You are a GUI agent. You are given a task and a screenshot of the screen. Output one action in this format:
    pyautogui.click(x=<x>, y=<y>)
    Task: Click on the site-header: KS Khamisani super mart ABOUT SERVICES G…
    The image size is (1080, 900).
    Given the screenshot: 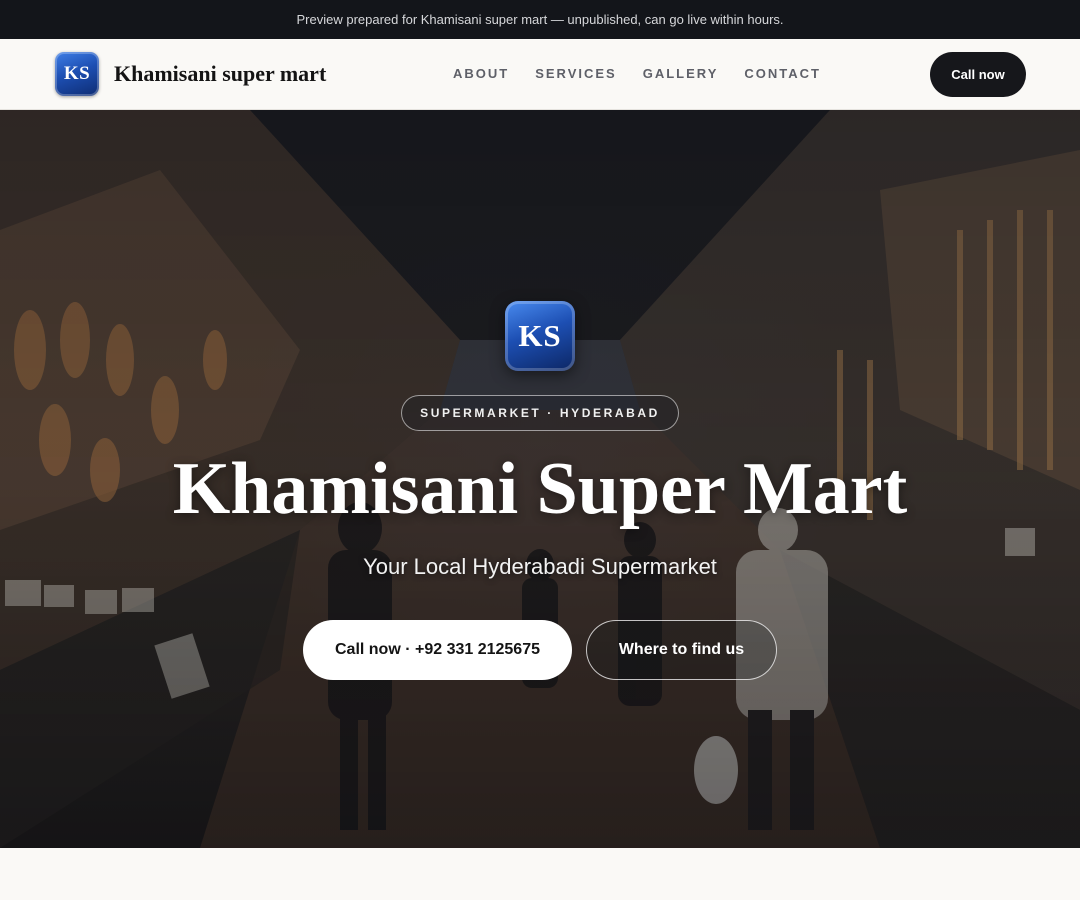 What is the action you would take?
    pyautogui.click(x=540, y=74)
    